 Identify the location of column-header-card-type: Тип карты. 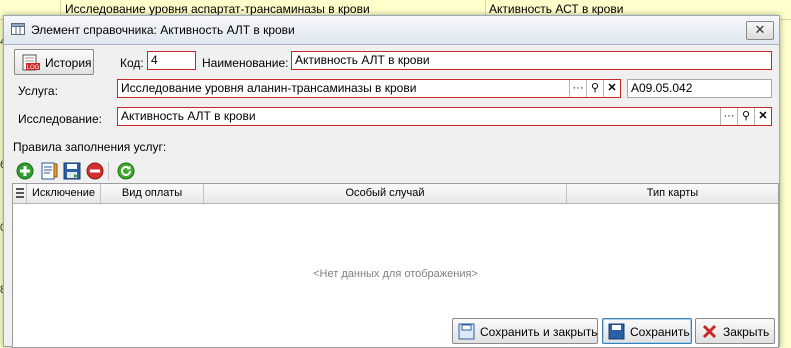
(672, 193).